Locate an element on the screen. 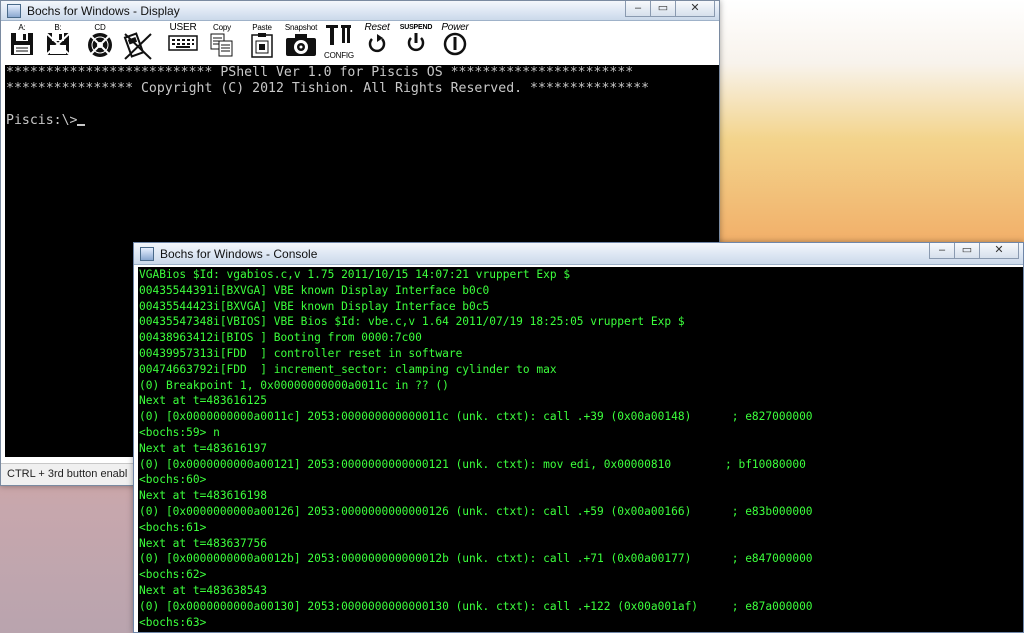  config-button: CONFIG is located at coordinates (339, 41).